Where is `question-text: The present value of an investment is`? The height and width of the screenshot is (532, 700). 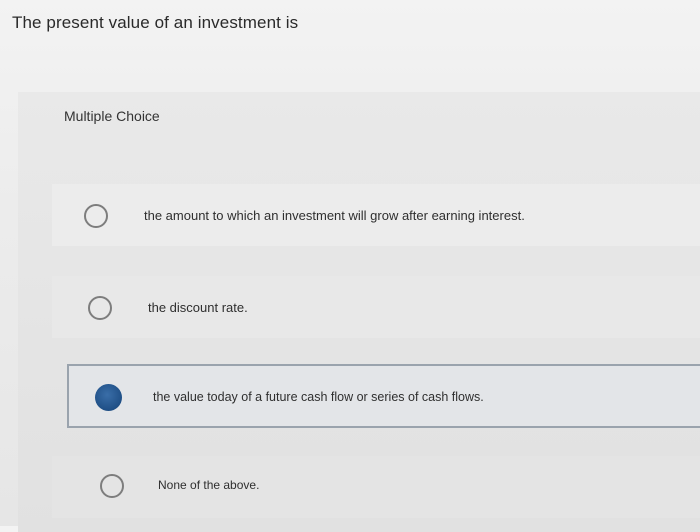
question-text: The present value of an investment is is located at coordinates (155, 22).